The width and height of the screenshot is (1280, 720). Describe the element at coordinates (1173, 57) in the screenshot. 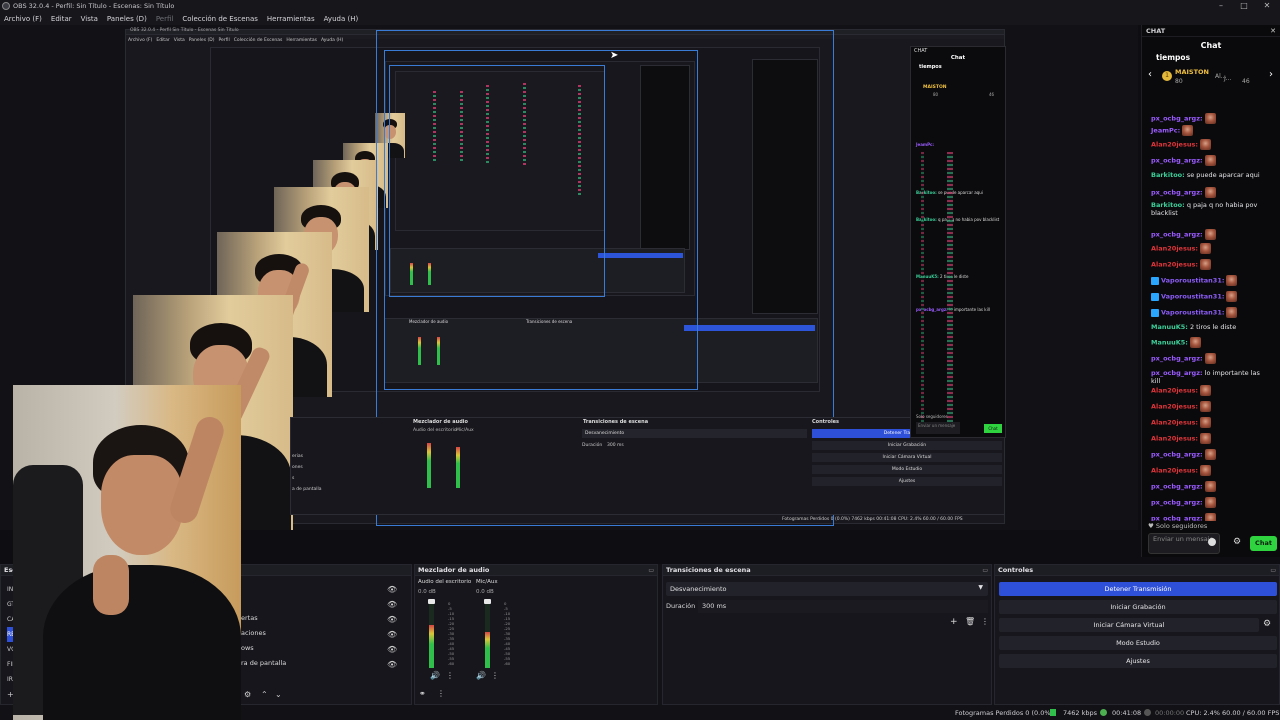

I see `chat-tiempos: tiempos` at that location.